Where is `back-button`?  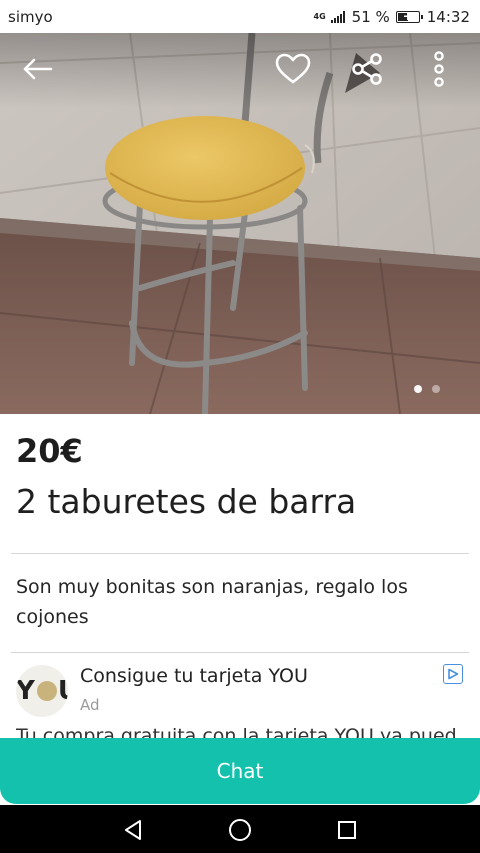 back-button is located at coordinates (37, 69).